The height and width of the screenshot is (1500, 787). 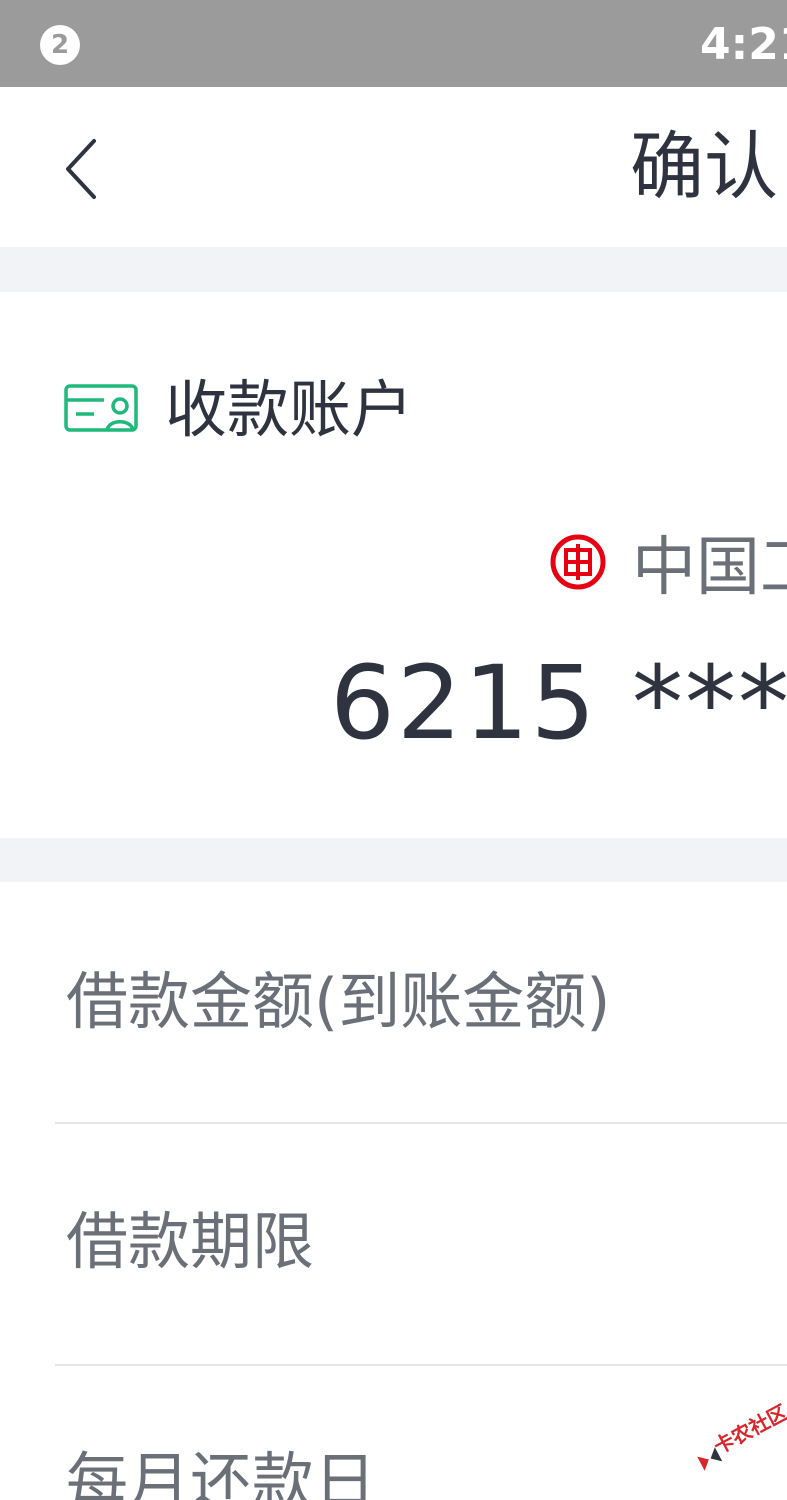 I want to click on back-button, so click(x=85, y=167).